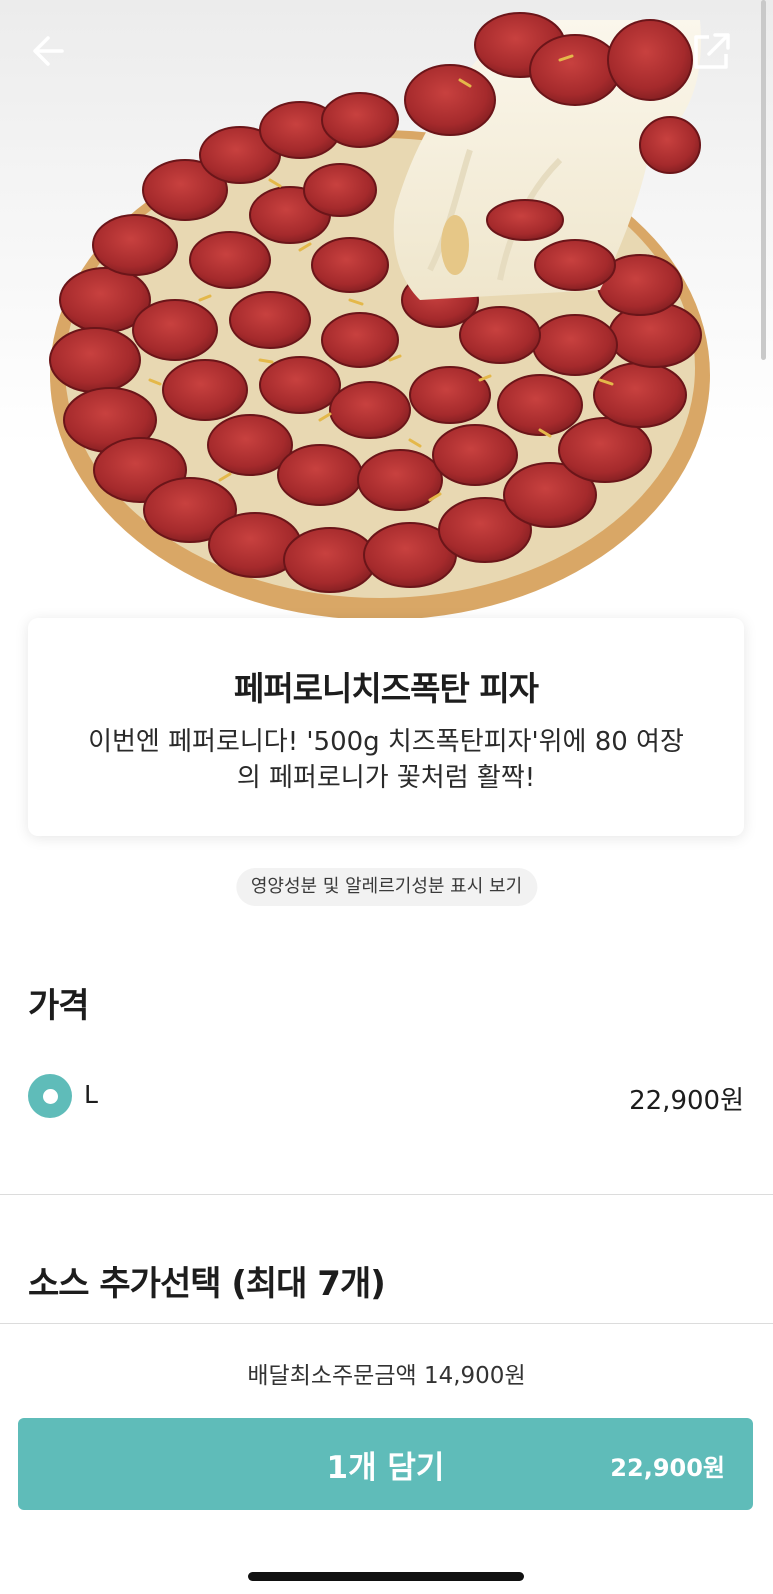 The height and width of the screenshot is (1594, 773). What do you see at coordinates (91, 1094) in the screenshot?
I see `option-label: L` at bounding box center [91, 1094].